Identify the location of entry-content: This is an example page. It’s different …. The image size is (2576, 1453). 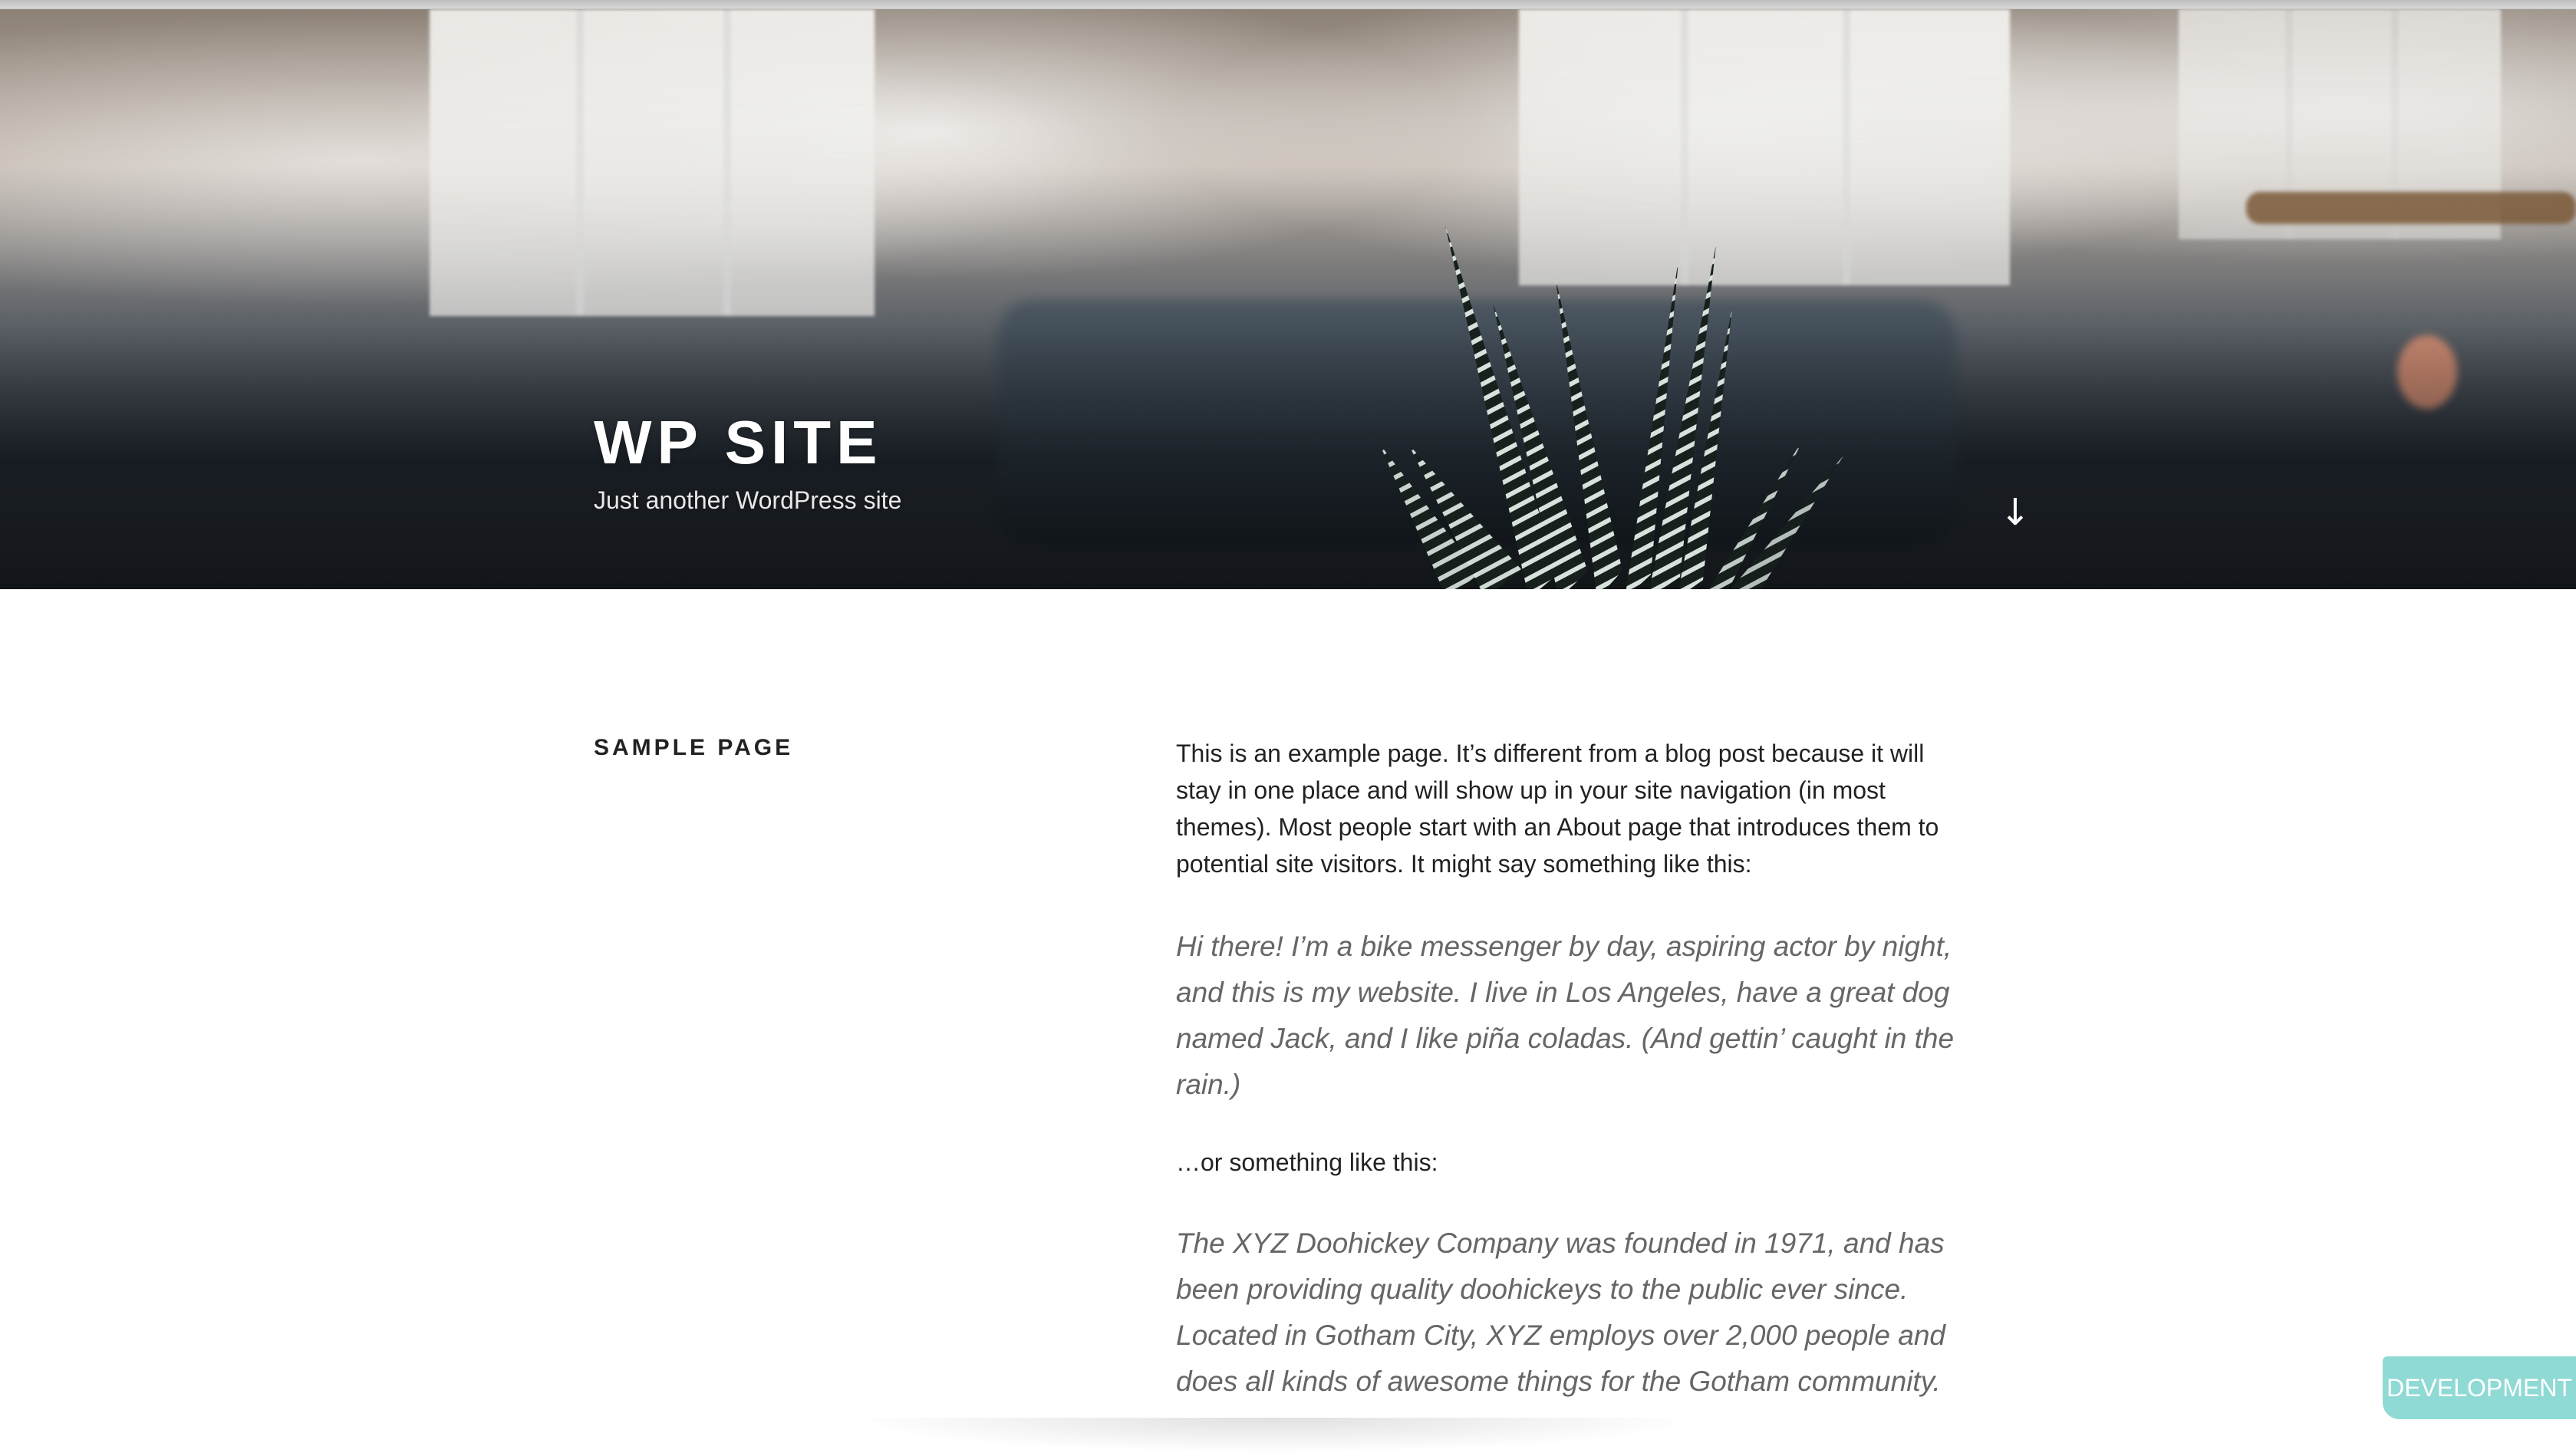
(1571, 1070).